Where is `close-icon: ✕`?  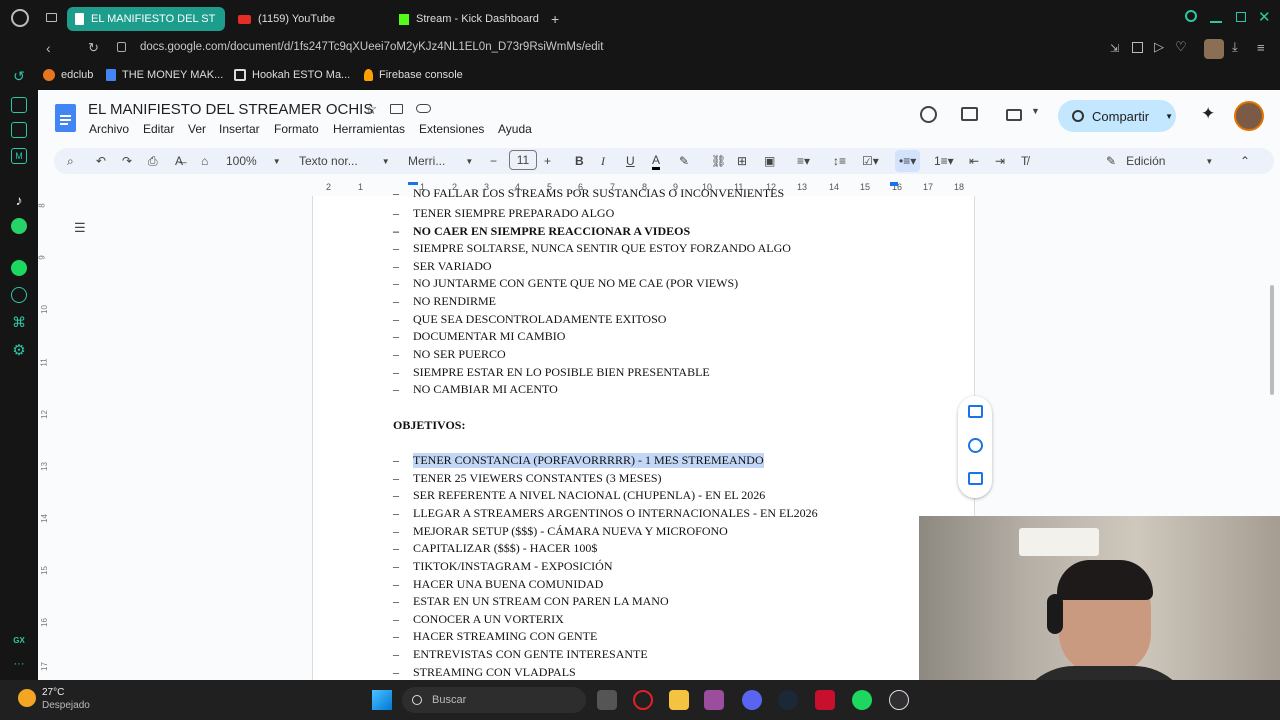 close-icon: ✕ is located at coordinates (1264, 17).